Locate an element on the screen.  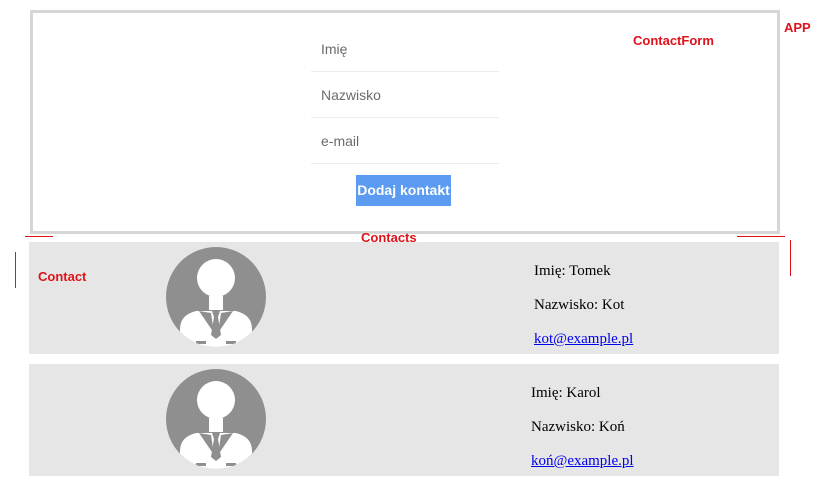
app-annotation: APP is located at coordinates (797, 27).